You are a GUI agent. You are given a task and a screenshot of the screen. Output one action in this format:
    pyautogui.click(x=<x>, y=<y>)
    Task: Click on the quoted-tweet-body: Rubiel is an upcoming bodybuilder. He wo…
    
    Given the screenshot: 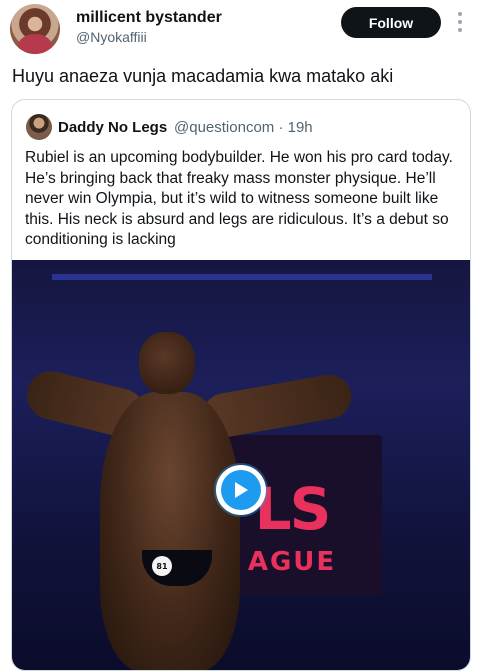 What is the action you would take?
    pyautogui.click(x=239, y=198)
    